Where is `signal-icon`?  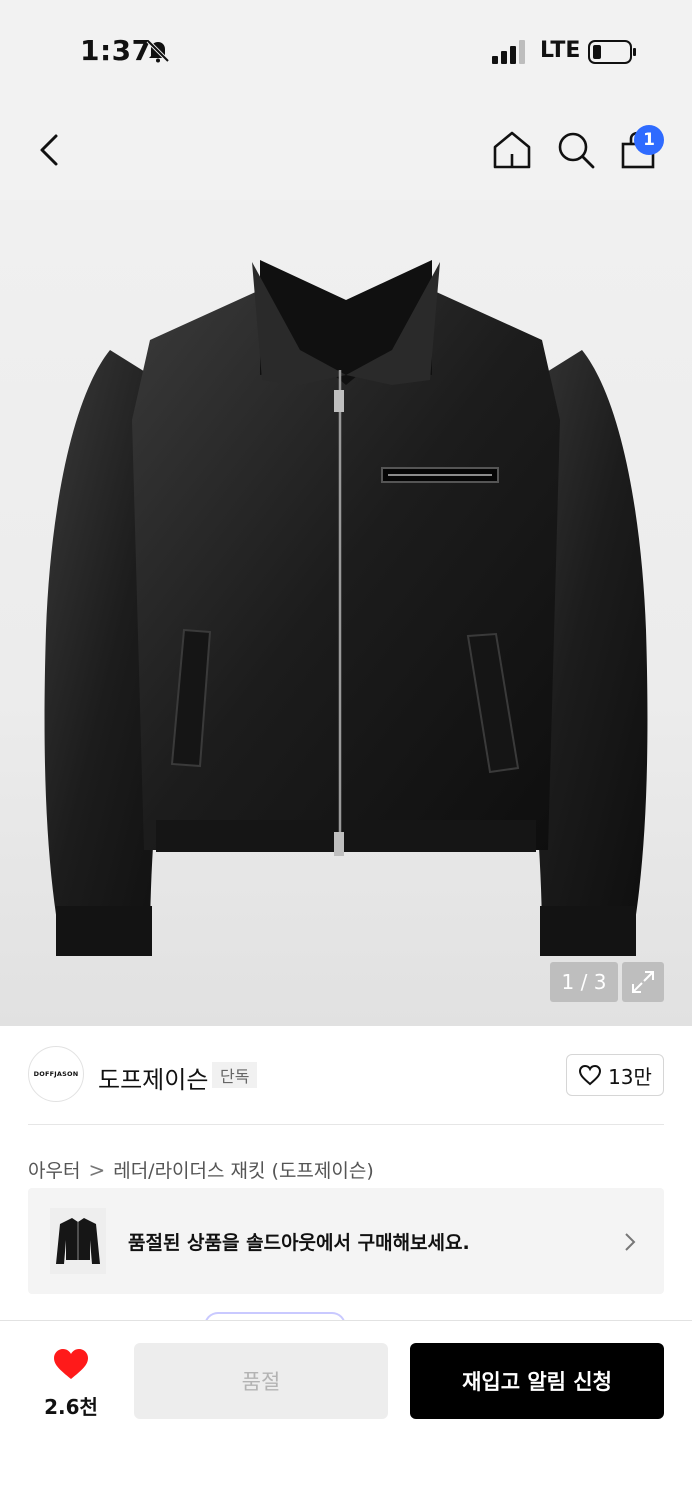
signal-icon is located at coordinates (508, 52).